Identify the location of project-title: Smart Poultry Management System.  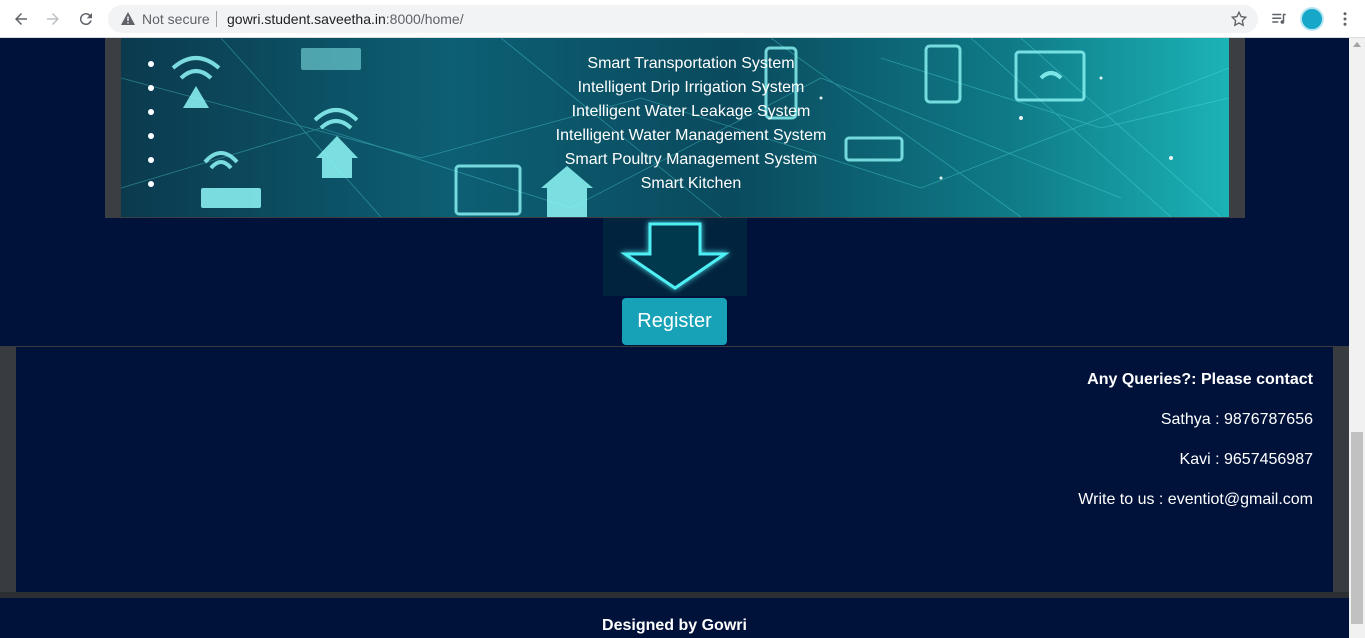
(691, 159).